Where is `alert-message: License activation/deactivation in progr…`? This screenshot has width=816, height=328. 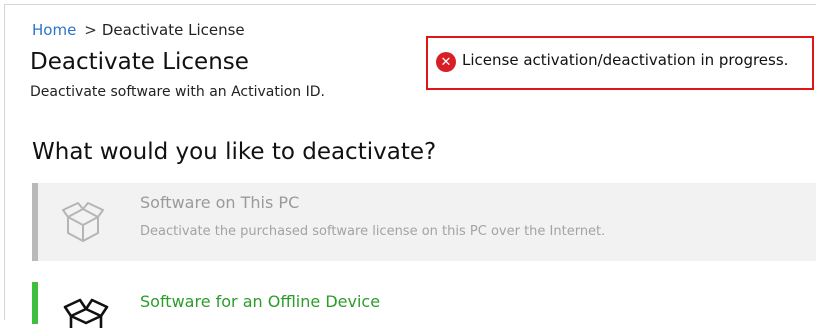
alert-message: License activation/deactivation in progr… is located at coordinates (625, 60).